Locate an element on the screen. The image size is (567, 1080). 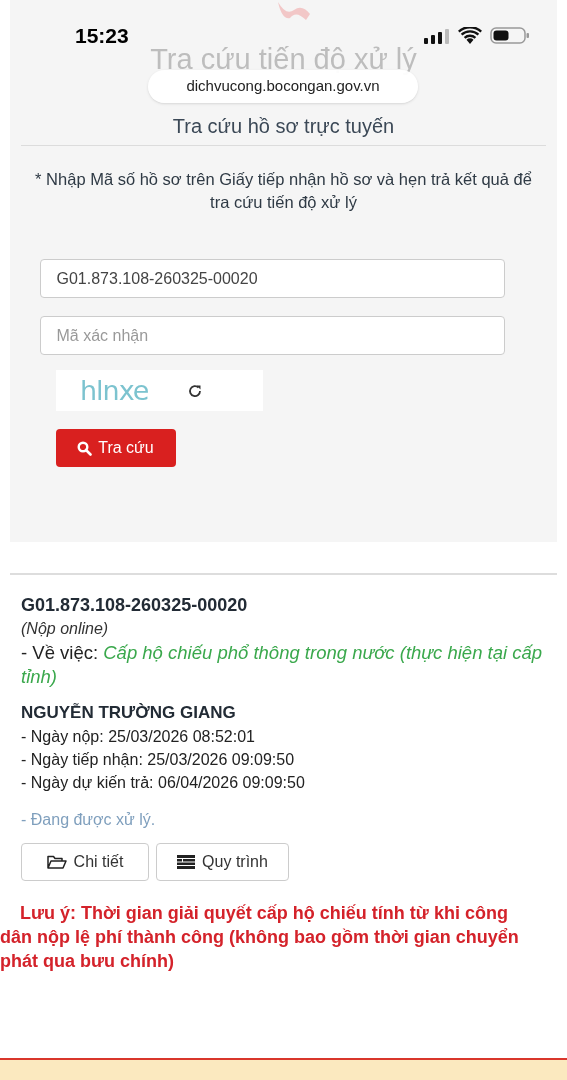
code-field: G01.873.108-260325-00020 is located at coordinates (272, 278).